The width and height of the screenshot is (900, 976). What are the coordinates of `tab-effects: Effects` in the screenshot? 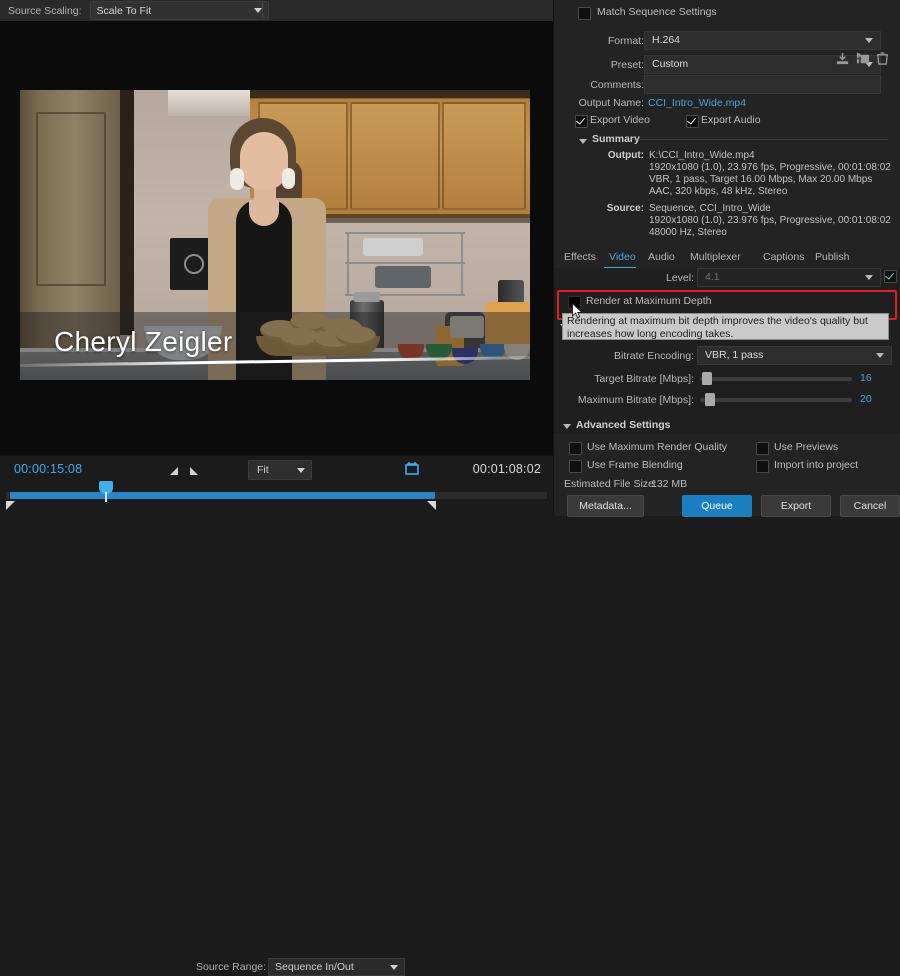 It's located at (580, 257).